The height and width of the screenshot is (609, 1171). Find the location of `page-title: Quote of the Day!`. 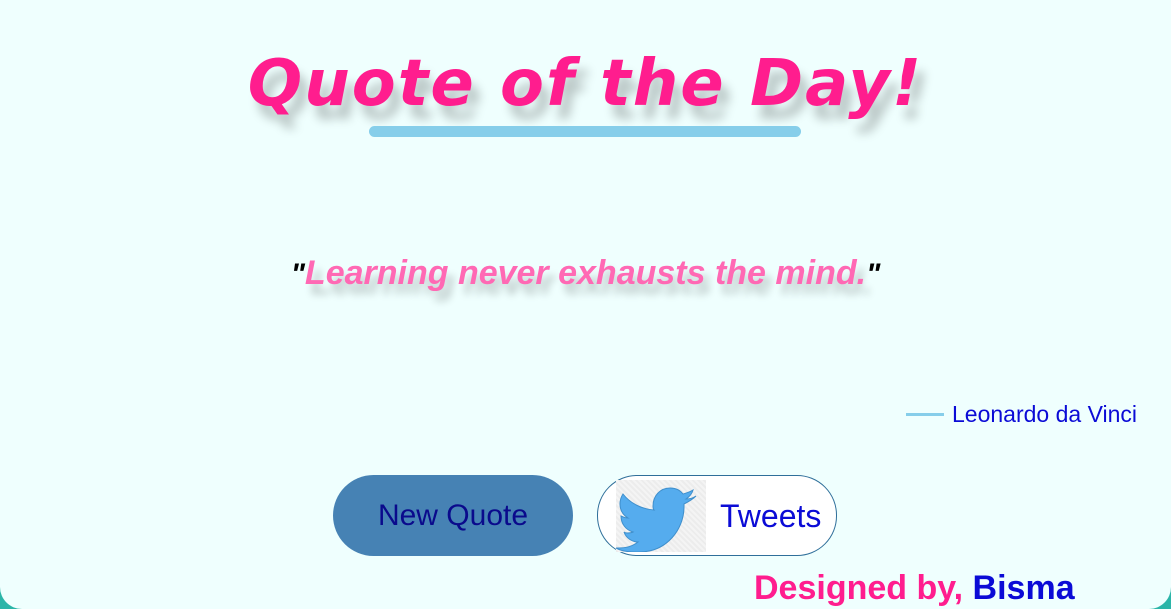

page-title: Quote of the Day! is located at coordinates (585, 84).